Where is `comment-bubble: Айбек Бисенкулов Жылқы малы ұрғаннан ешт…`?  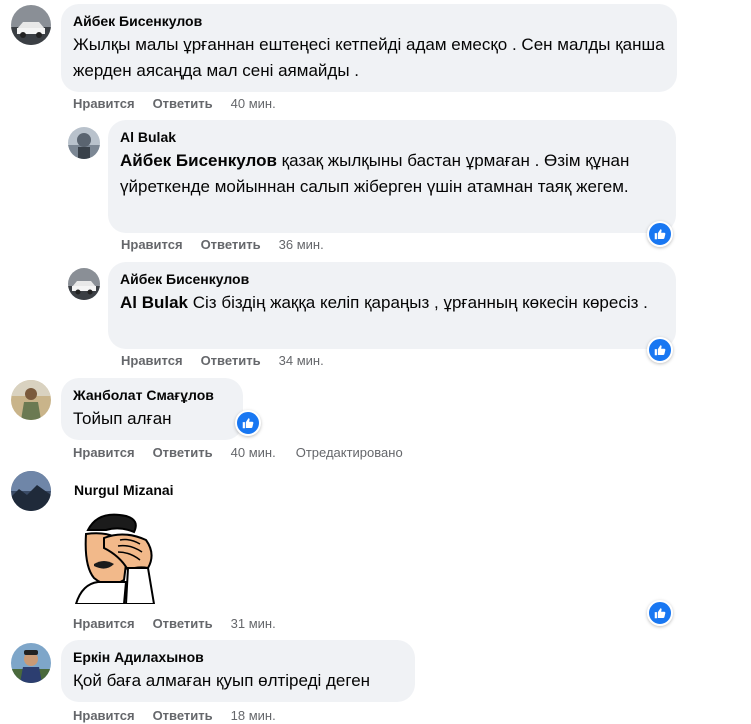 comment-bubble: Айбек Бисенкулов Жылқы малы ұрғаннан ешт… is located at coordinates (369, 48).